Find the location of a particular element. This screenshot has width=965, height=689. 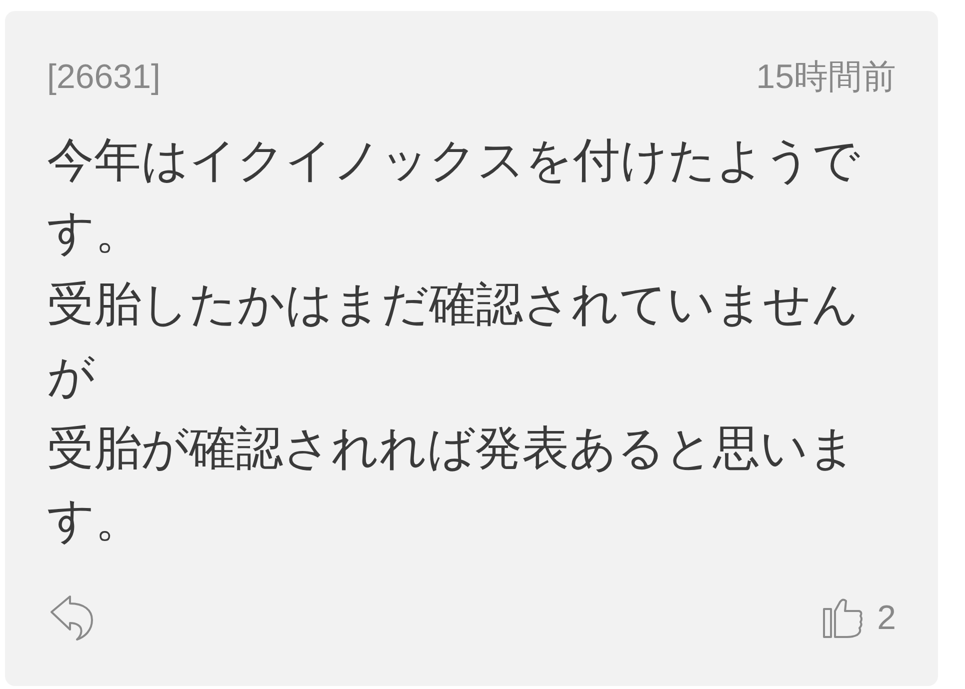

comment-number: [26631] is located at coordinates (103, 77).